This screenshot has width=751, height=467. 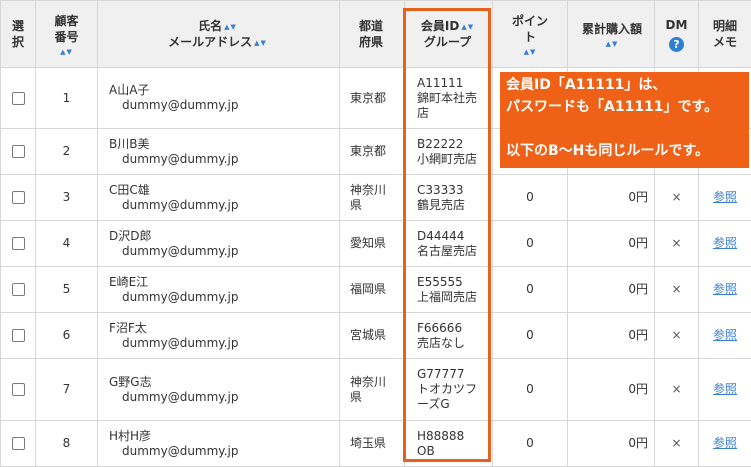 I want to click on table-row: 8 H村H彦 dummy@dummy.jp 埼玉県 H88888 OB 0 0円 × 参照, so click(x=375, y=443).